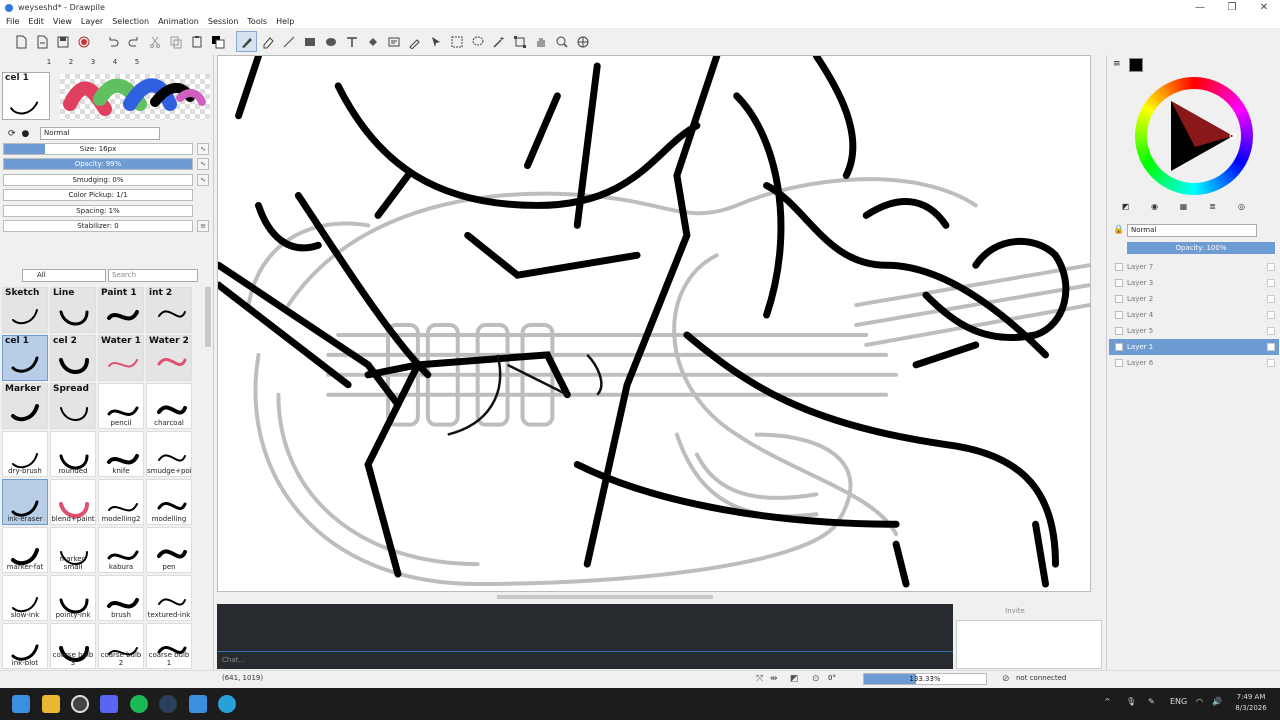  I want to click on brush-preset: kabura, so click(121, 550).